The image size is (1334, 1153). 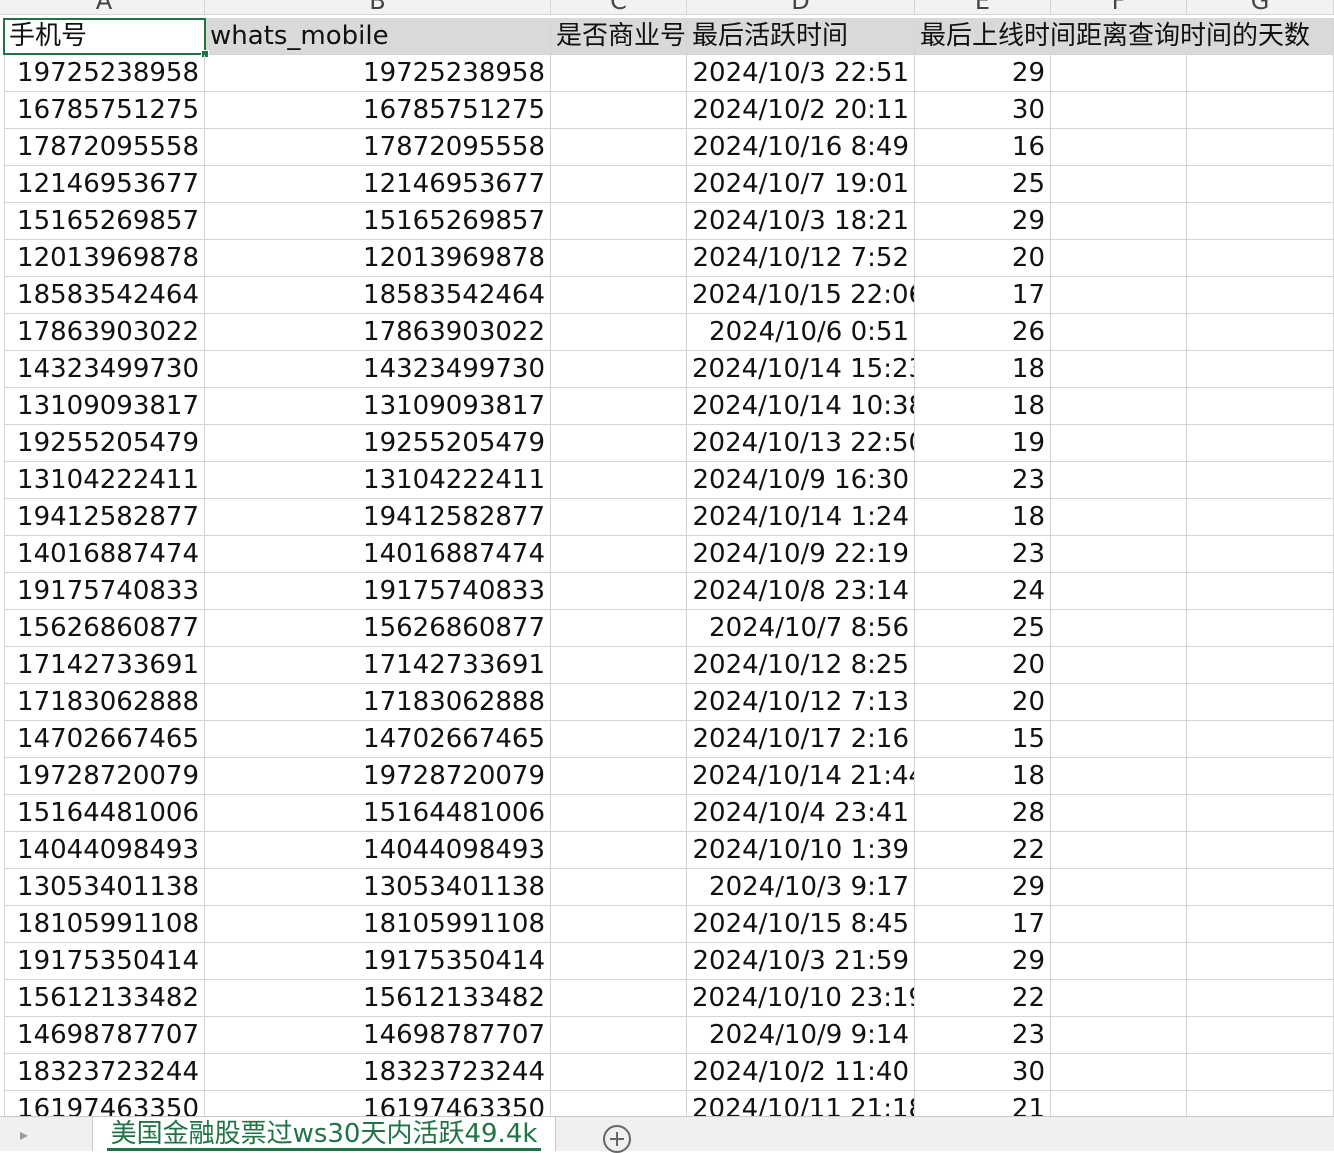 What do you see at coordinates (104, 73) in the screenshot?
I see `cell-phone: 19725238958` at bounding box center [104, 73].